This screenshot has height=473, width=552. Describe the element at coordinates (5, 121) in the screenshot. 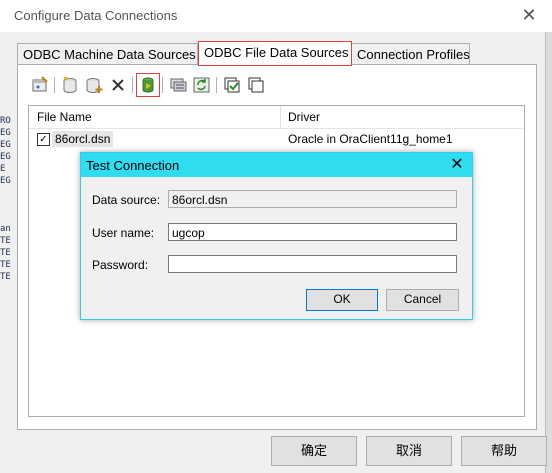

I see `background-text: RO` at that location.